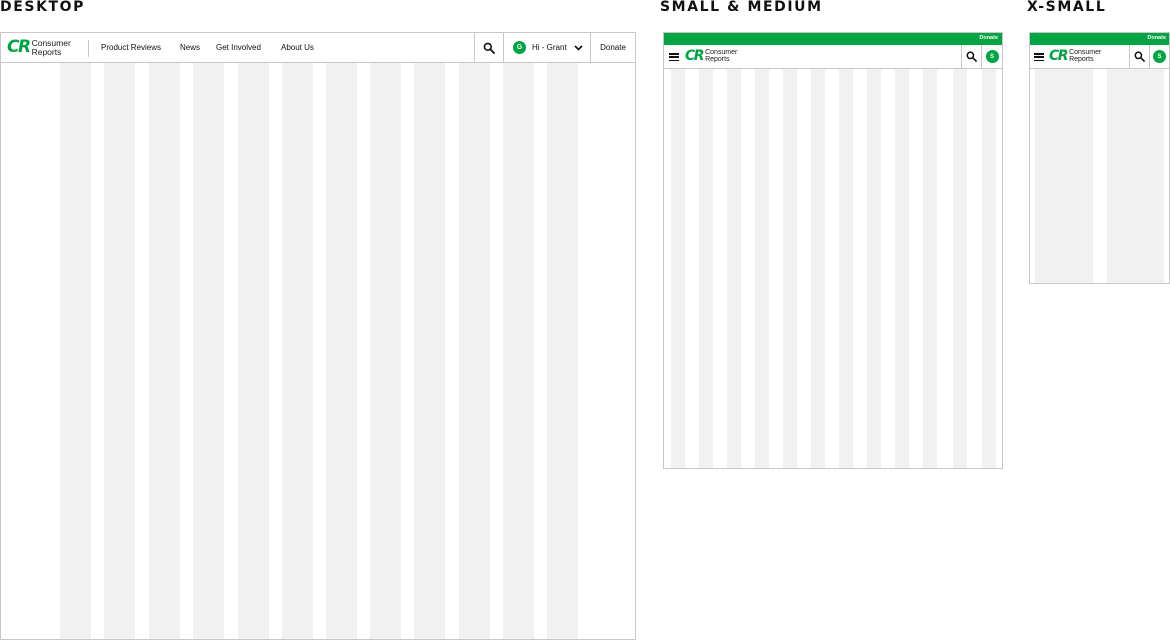  What do you see at coordinates (297, 47) in the screenshot?
I see `nav-about-us: About Us` at bounding box center [297, 47].